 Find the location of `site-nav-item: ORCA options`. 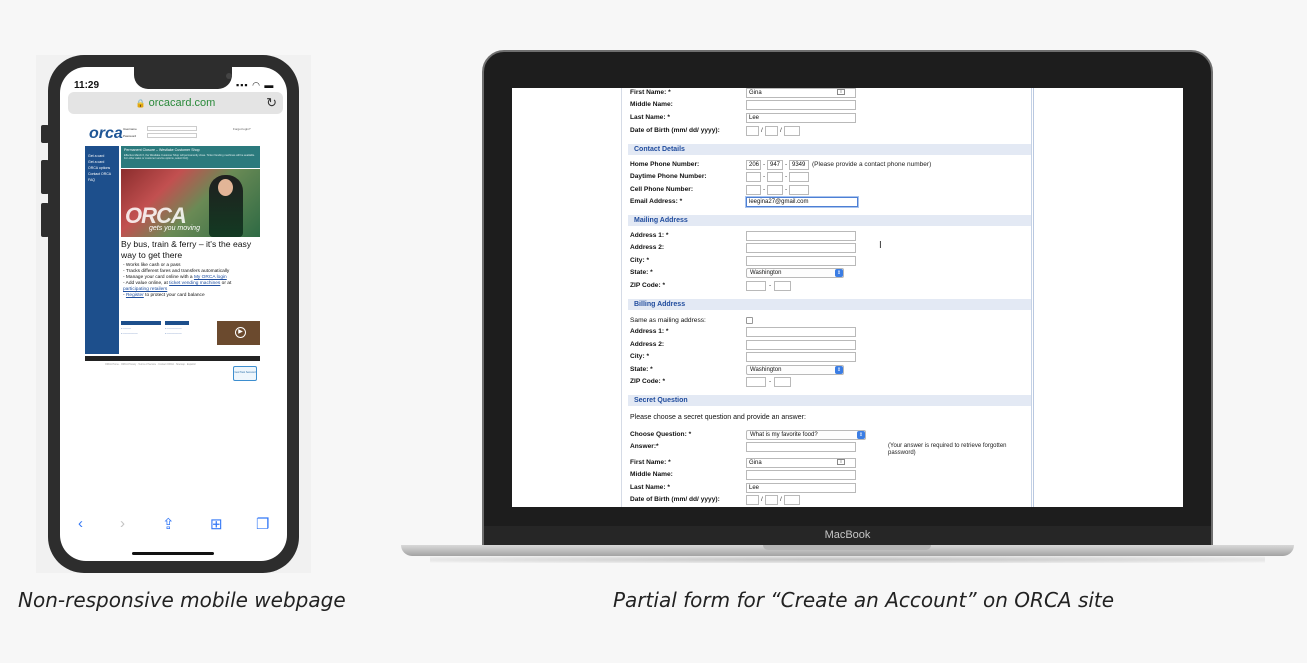

site-nav-item: ORCA options is located at coordinates (102, 168).